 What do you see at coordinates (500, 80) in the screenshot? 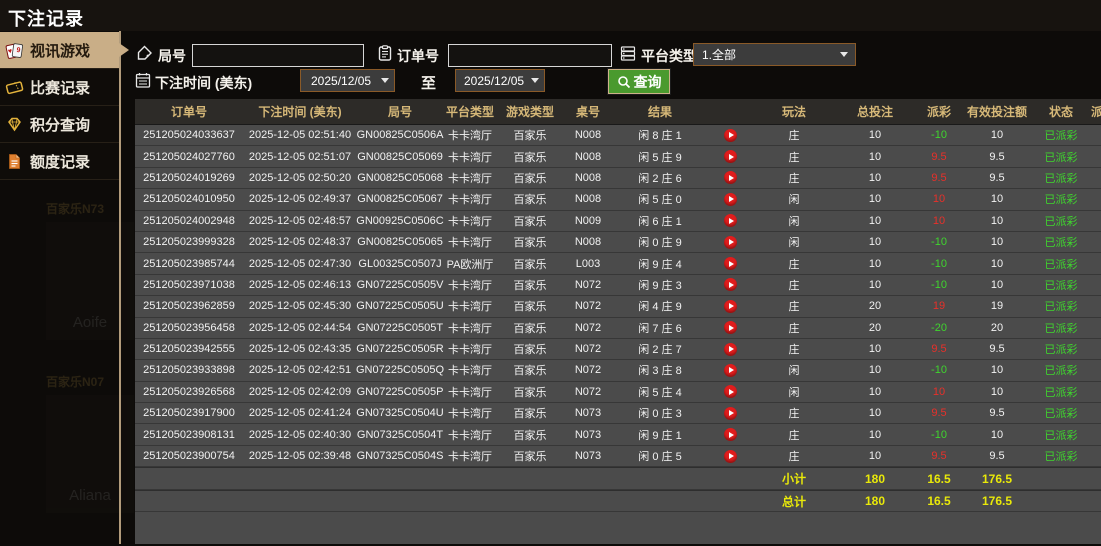
I see `date-to-select: 2025/12/05` at bounding box center [500, 80].